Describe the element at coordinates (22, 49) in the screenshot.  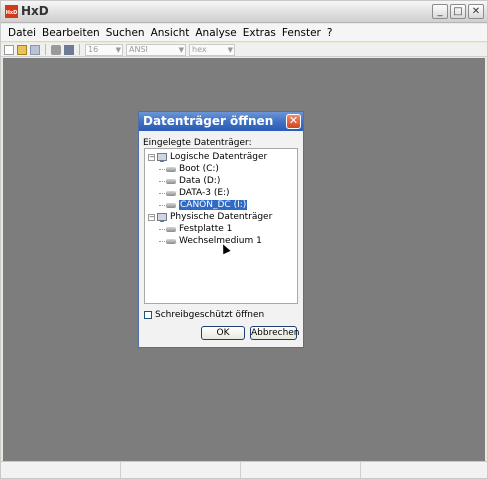
I see `open-folder-icon` at that location.